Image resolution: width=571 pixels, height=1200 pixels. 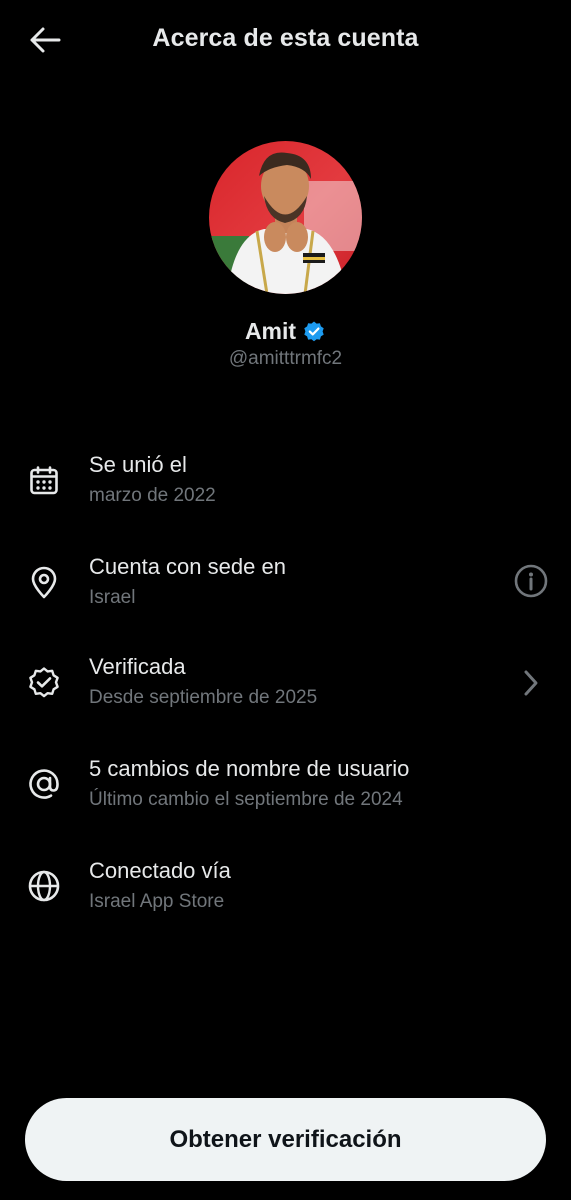 I want to click on connected-via-label: Conectado vía, so click(x=160, y=870).